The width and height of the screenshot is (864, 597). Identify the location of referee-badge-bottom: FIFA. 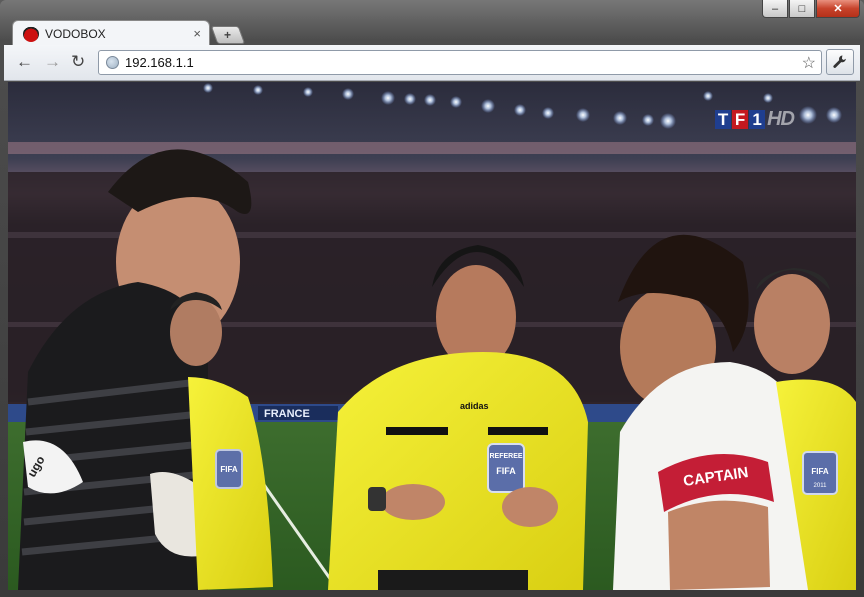
(506, 471).